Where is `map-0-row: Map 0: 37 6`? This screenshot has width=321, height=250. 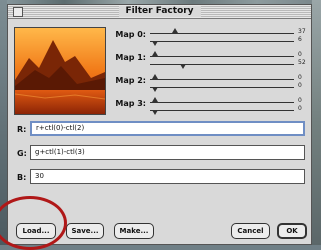
map-0-row: Map 0: 37 6 is located at coordinates (207, 37).